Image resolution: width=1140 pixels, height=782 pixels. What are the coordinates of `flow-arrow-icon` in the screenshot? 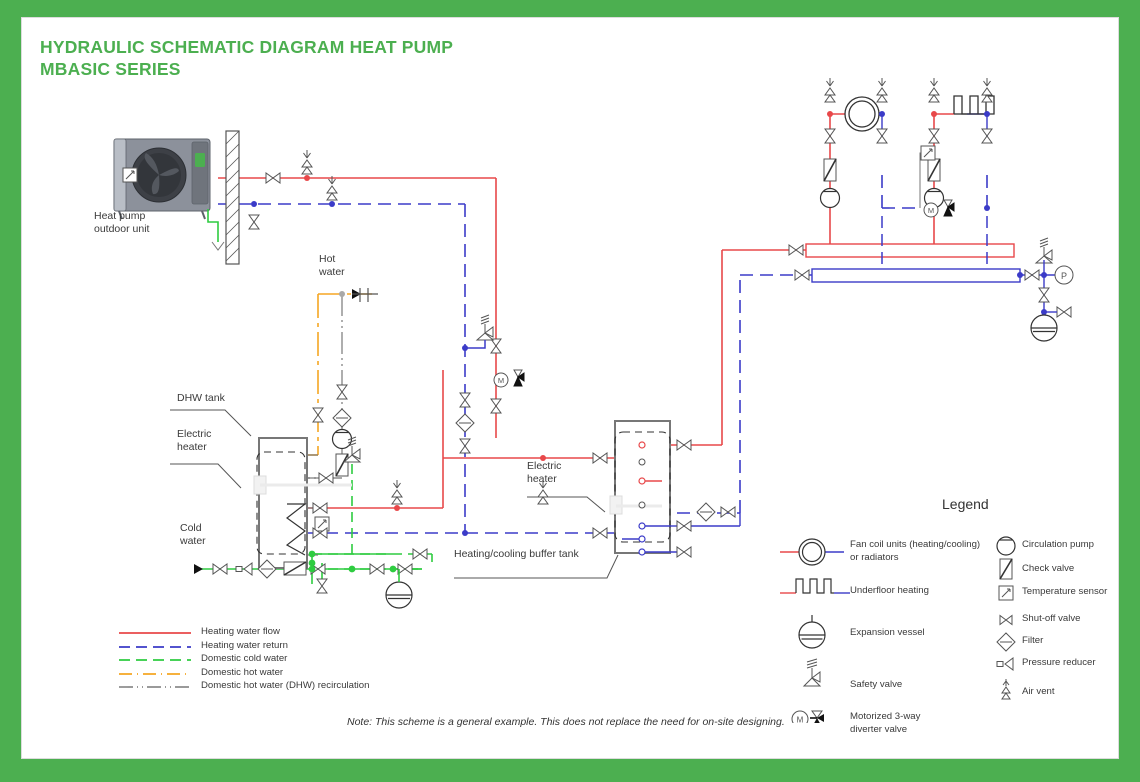 It's located at (198, 569).